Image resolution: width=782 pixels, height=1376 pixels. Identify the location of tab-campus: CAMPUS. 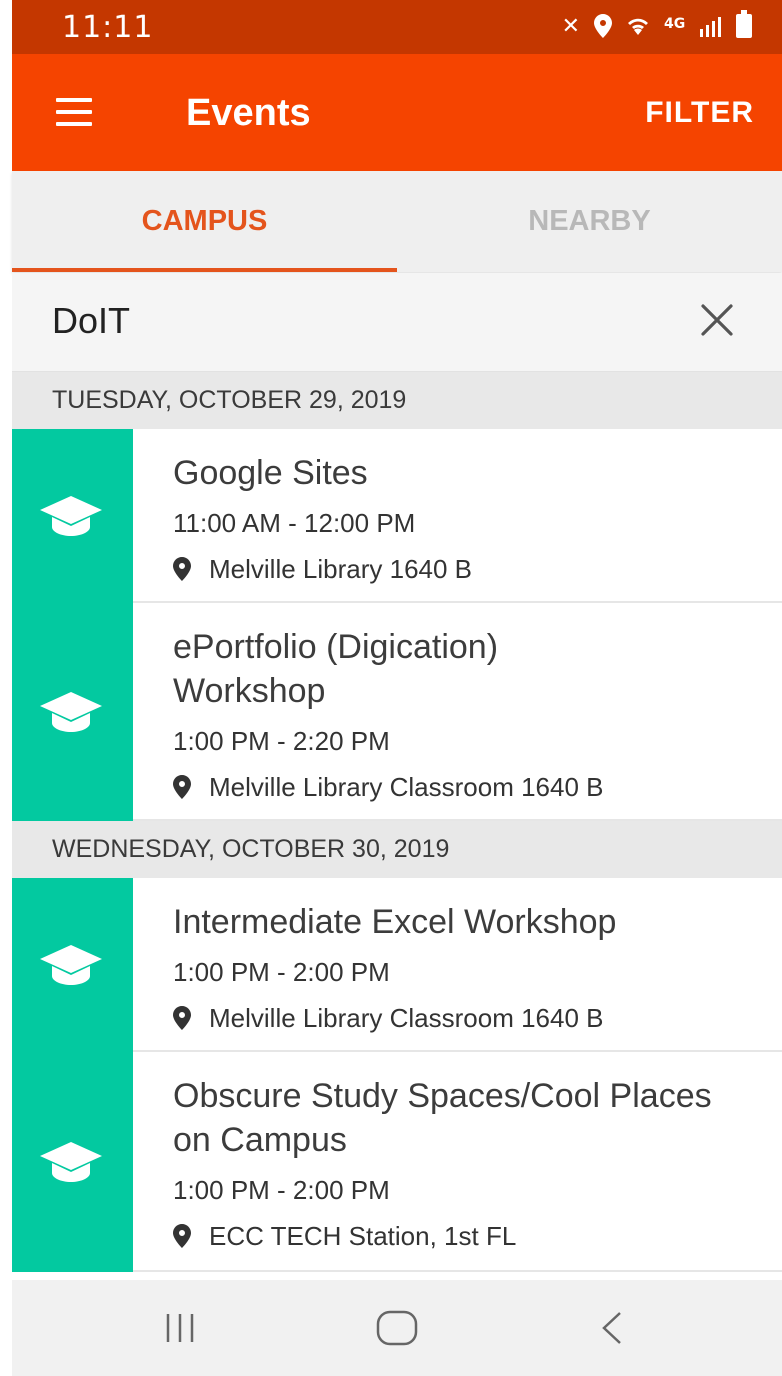
(204, 221).